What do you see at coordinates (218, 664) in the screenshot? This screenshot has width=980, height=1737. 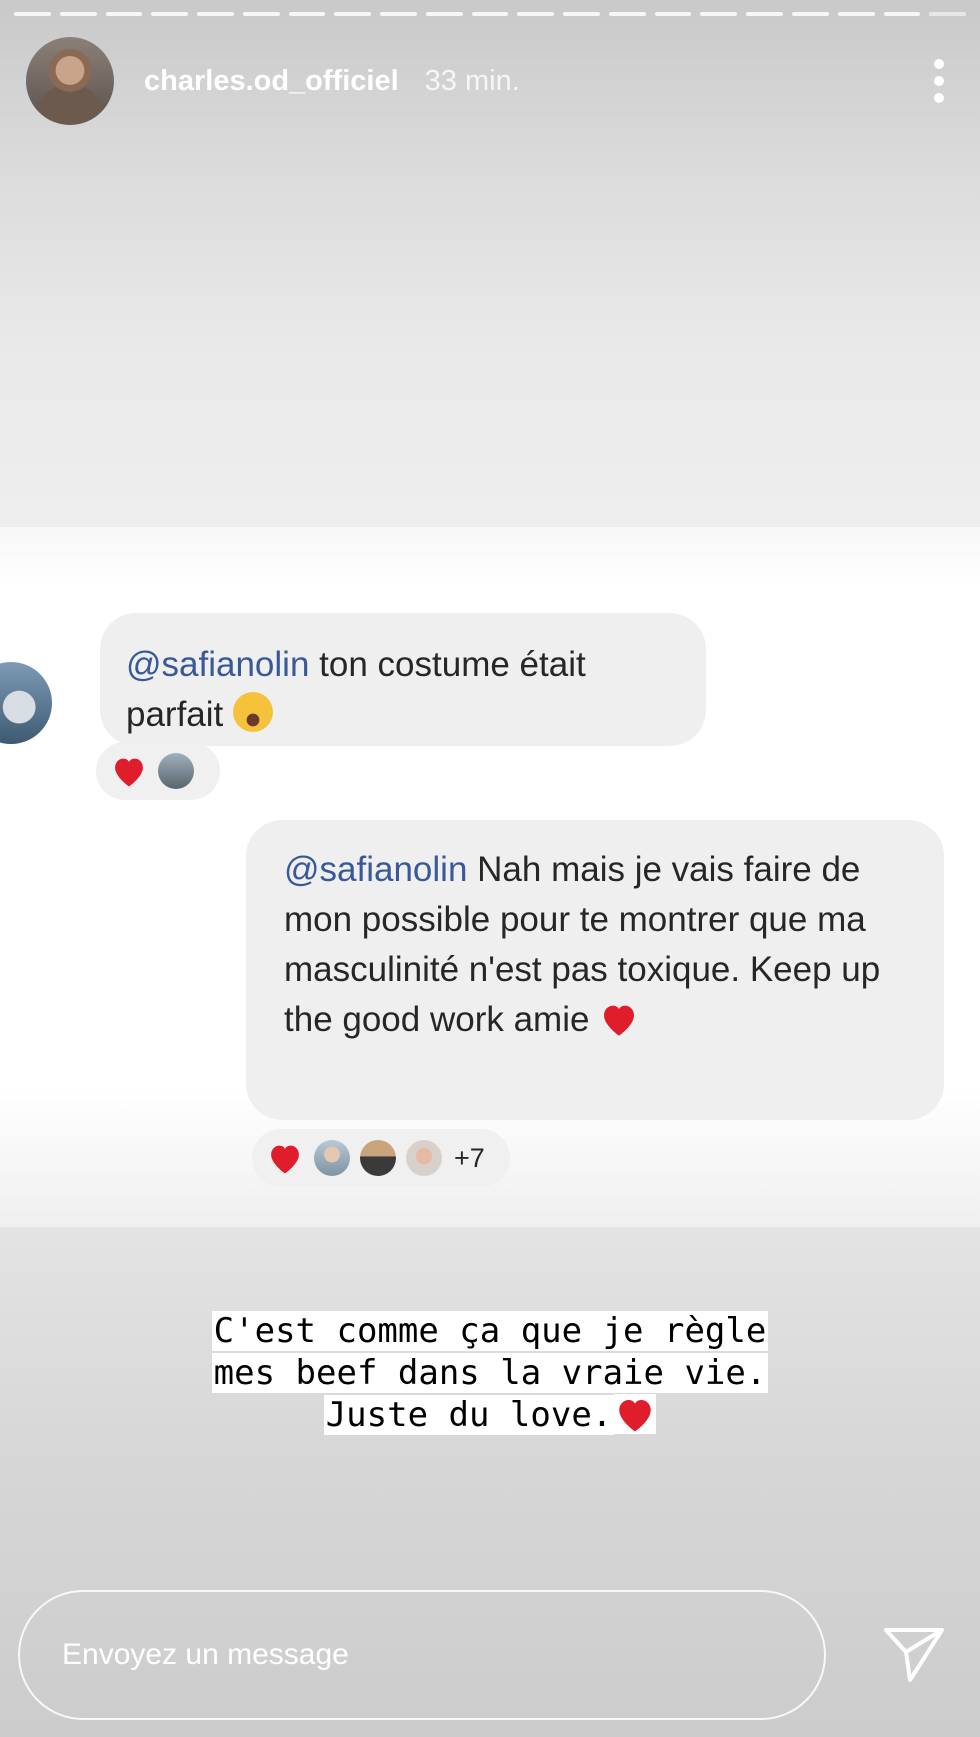 I see `comment-mention: @safianolin` at bounding box center [218, 664].